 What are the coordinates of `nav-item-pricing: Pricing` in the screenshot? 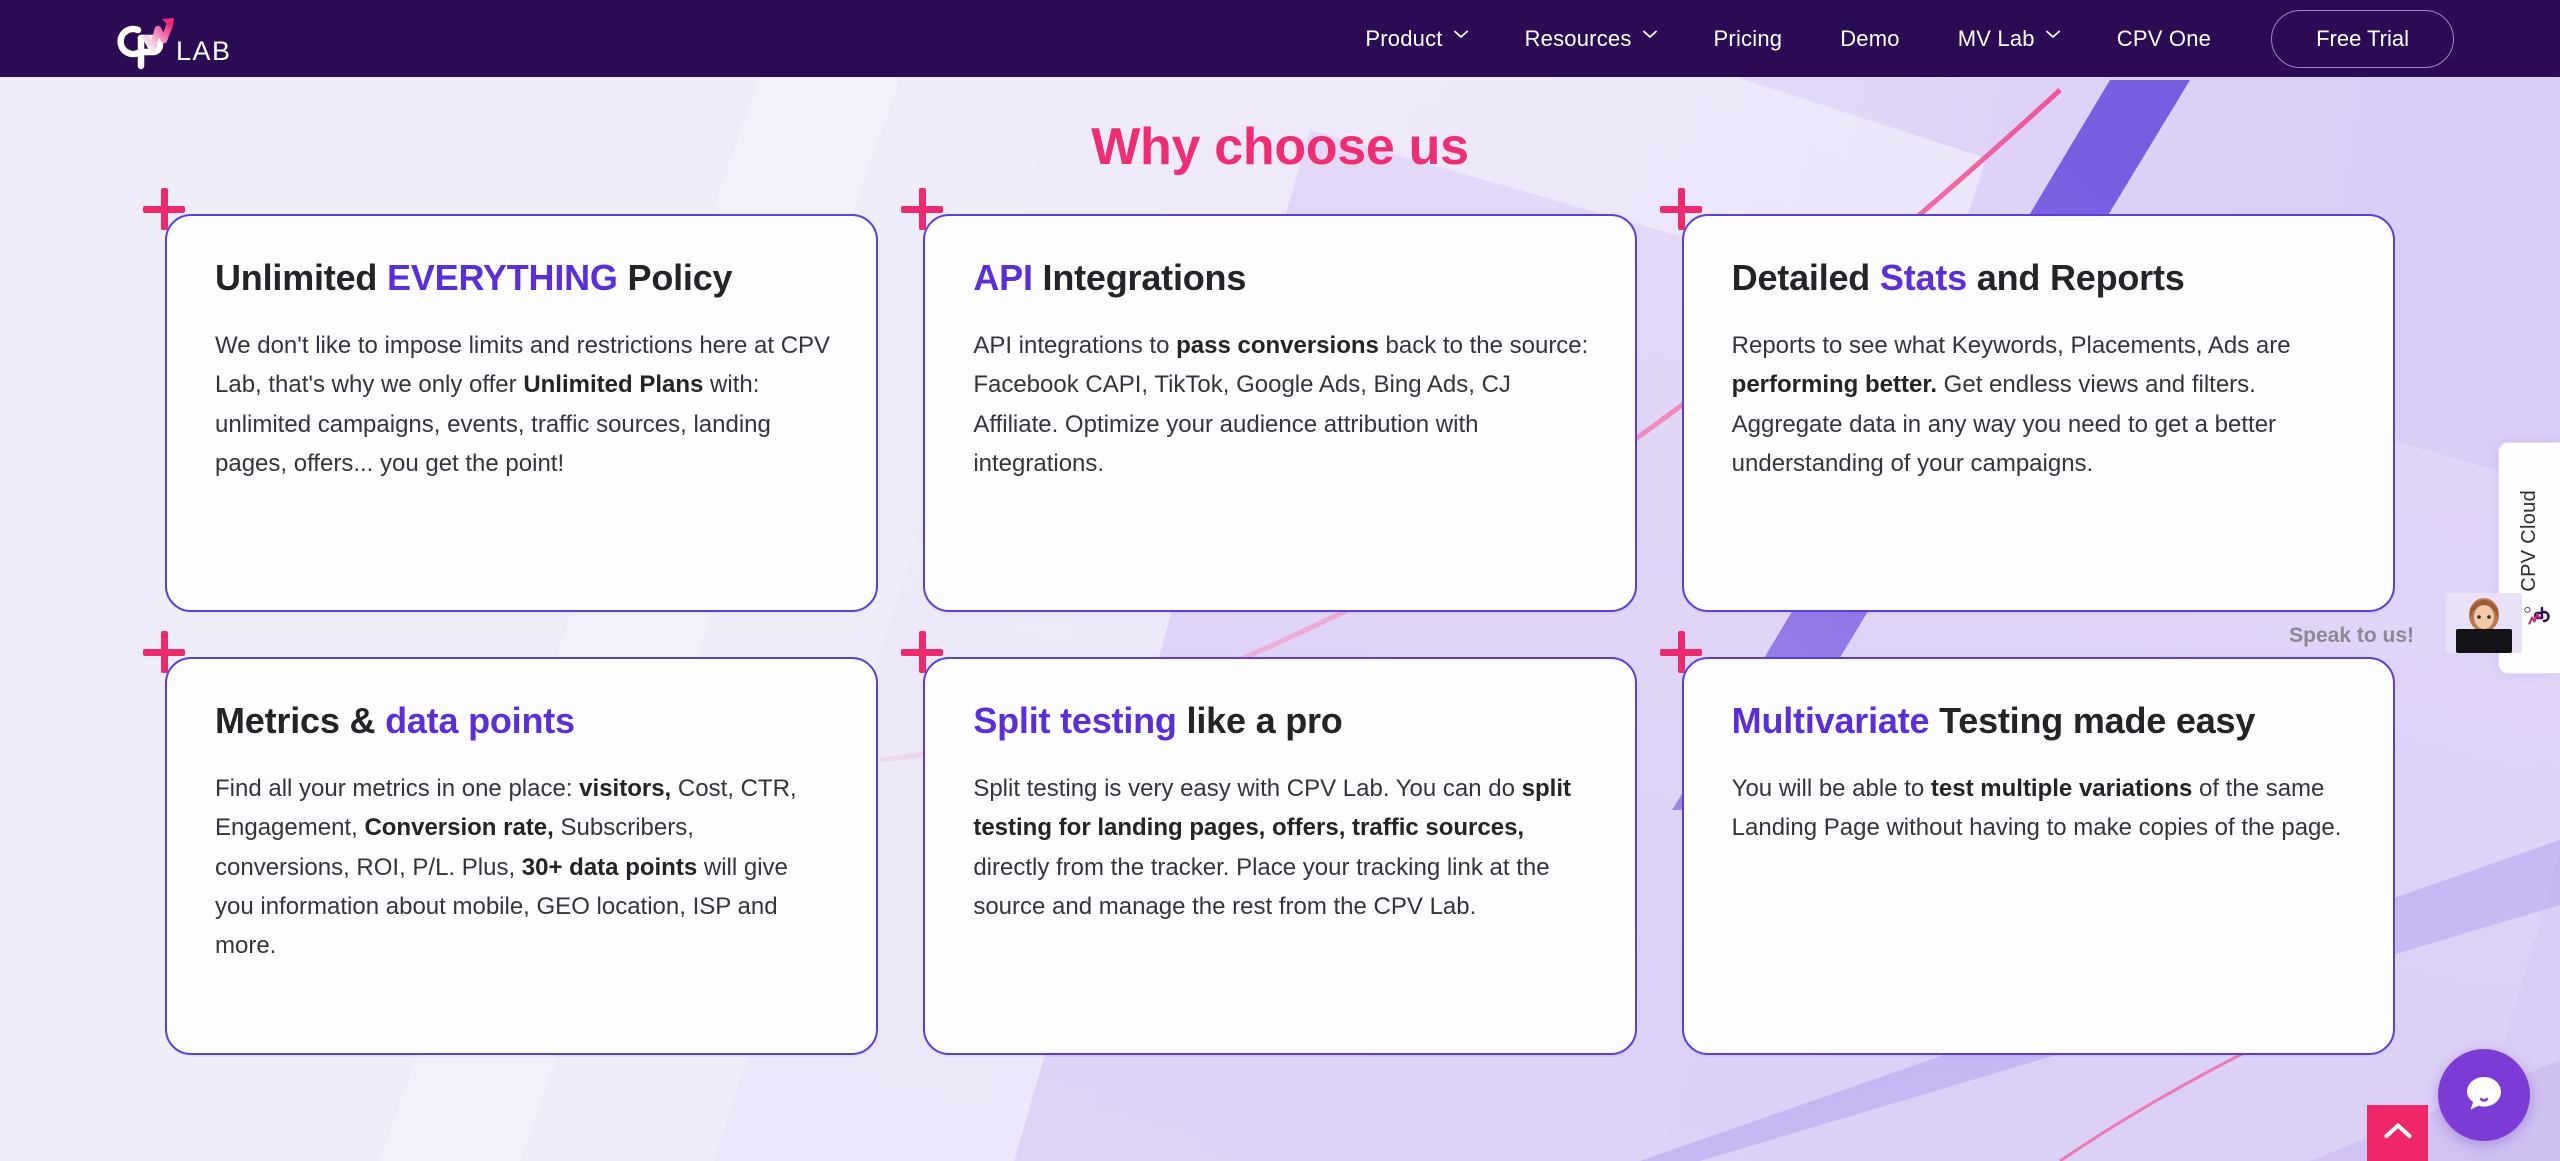 It's located at (1748, 38).